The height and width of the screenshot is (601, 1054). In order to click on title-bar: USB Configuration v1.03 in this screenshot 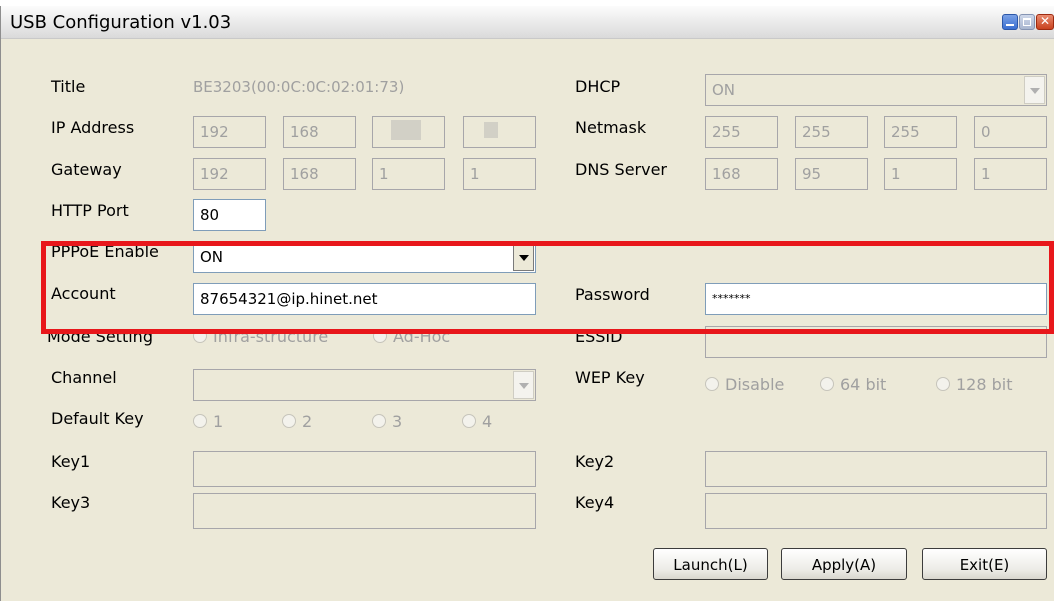, I will do `click(527, 22)`.